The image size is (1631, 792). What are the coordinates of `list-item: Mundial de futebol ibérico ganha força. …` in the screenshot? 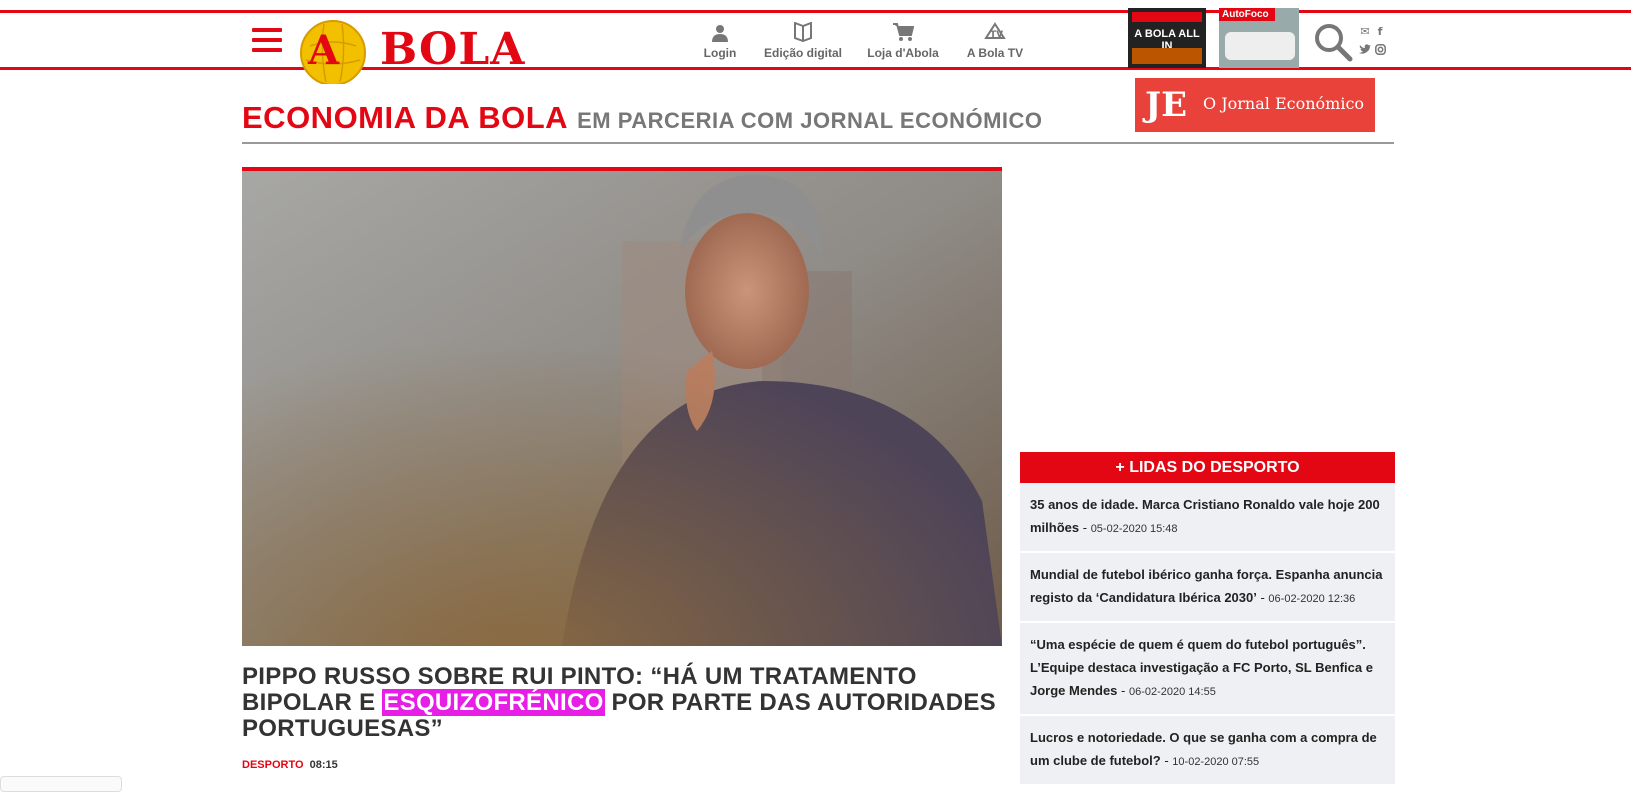 It's located at (1207, 588).